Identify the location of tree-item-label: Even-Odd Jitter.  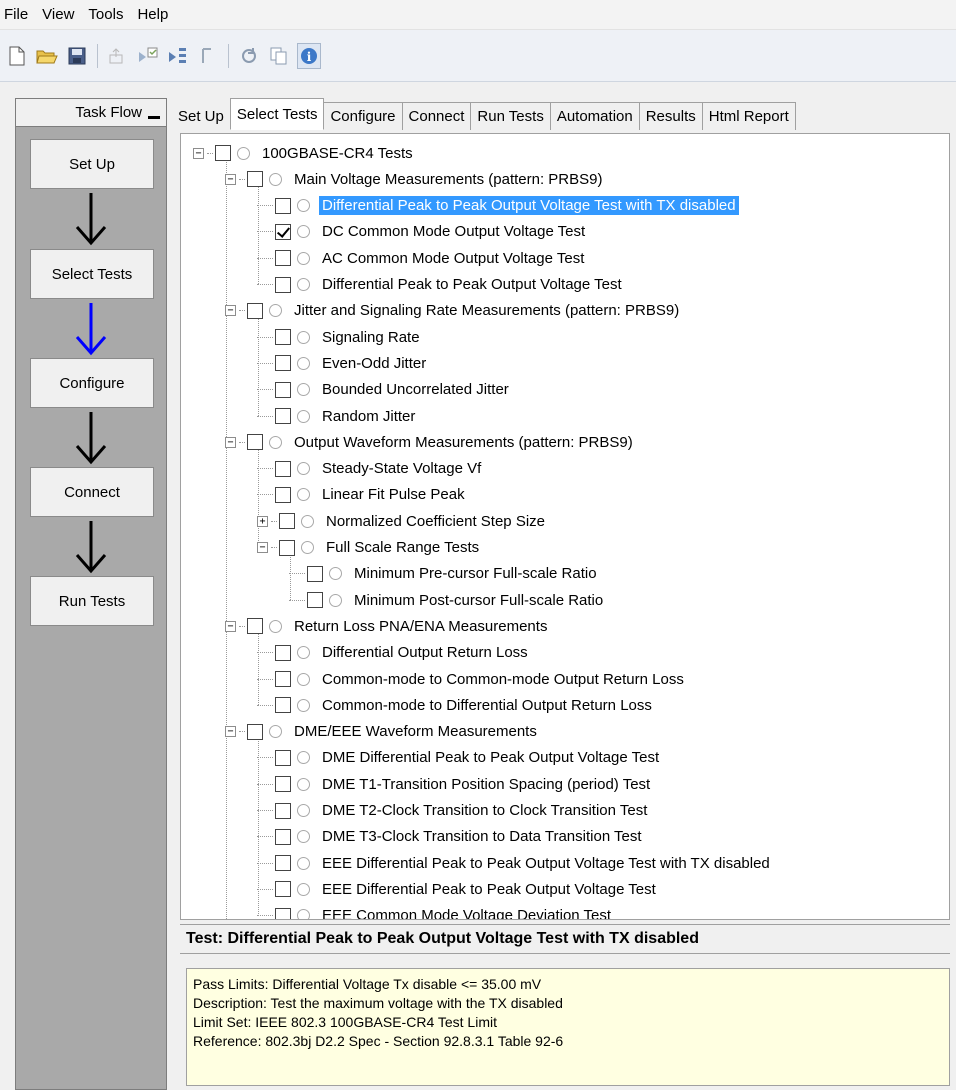
(374, 363).